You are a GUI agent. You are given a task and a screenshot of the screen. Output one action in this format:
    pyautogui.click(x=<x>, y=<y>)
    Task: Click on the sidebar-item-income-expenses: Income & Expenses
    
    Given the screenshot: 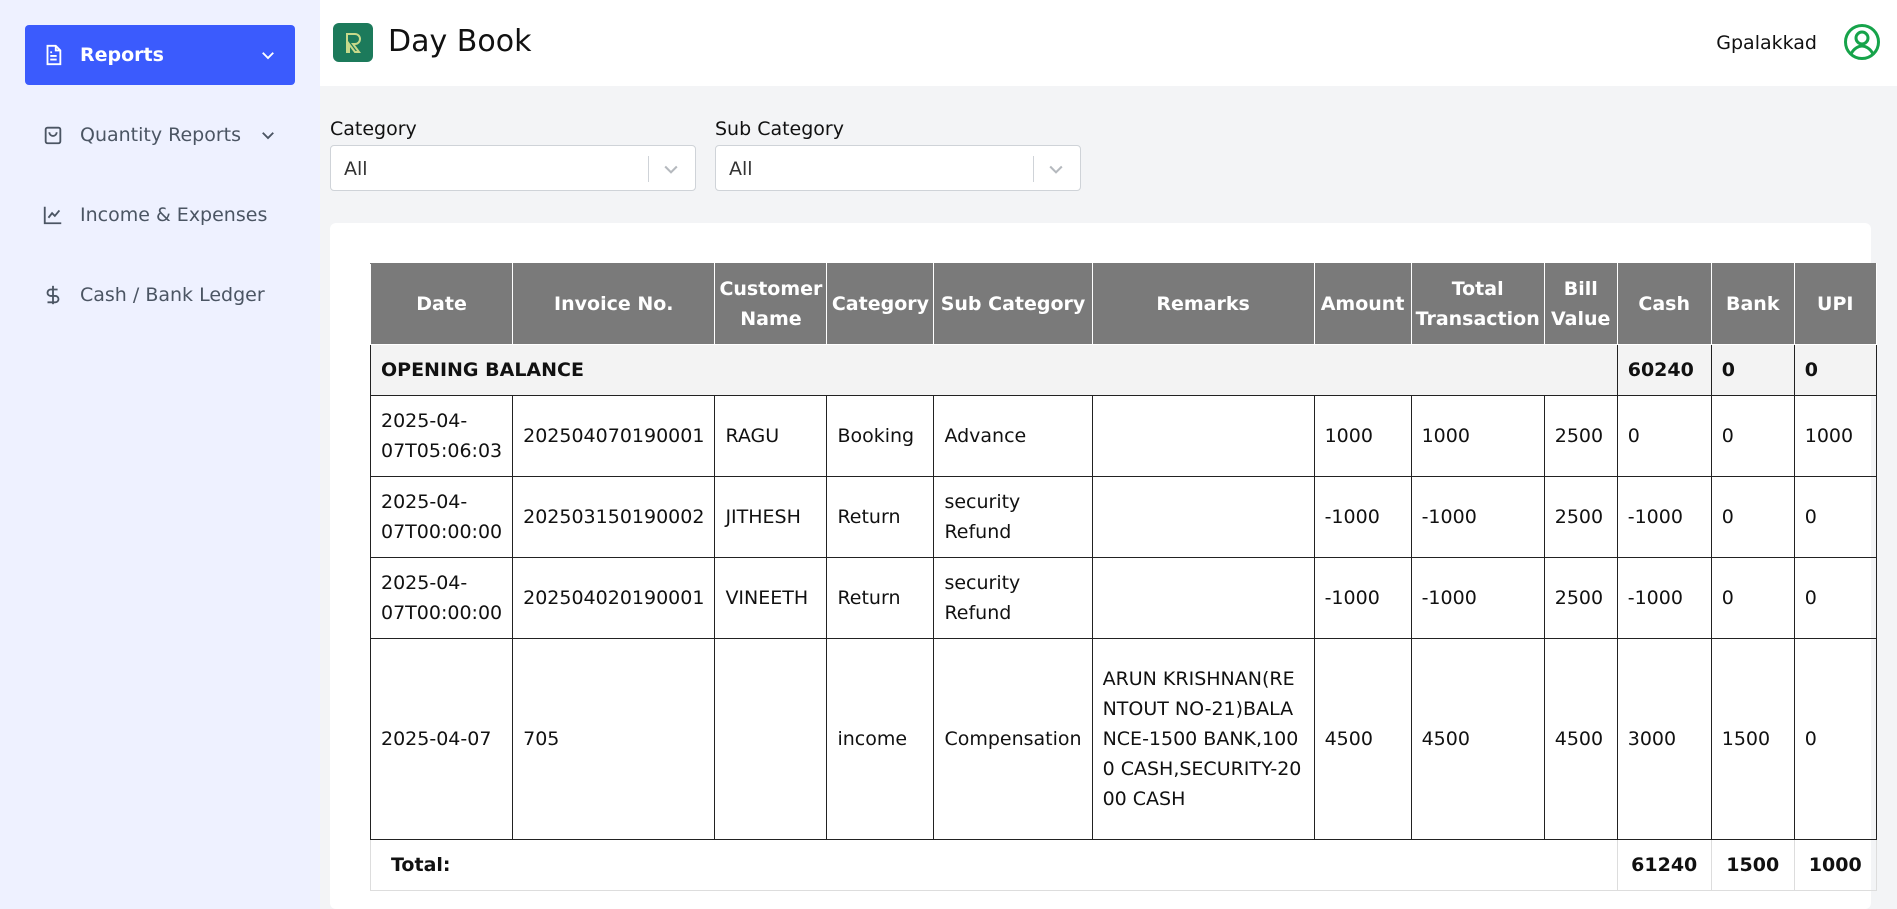 What is the action you would take?
    pyautogui.click(x=160, y=215)
    